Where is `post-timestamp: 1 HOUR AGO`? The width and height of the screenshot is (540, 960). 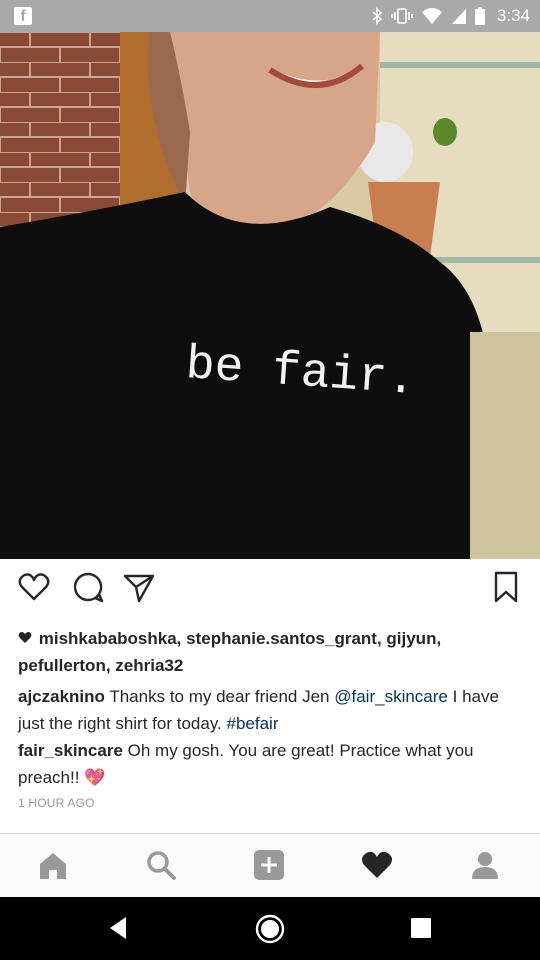
post-timestamp: 1 HOUR AGO is located at coordinates (56, 803).